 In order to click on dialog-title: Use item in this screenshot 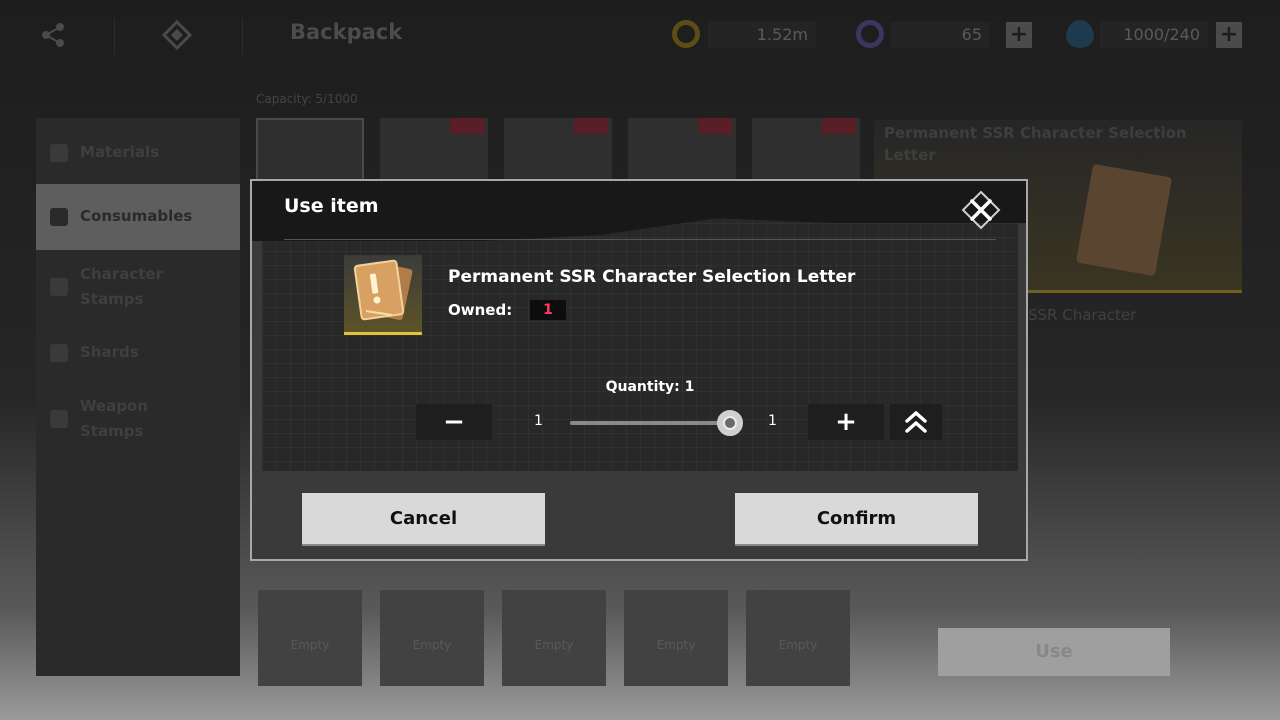, I will do `click(331, 206)`.